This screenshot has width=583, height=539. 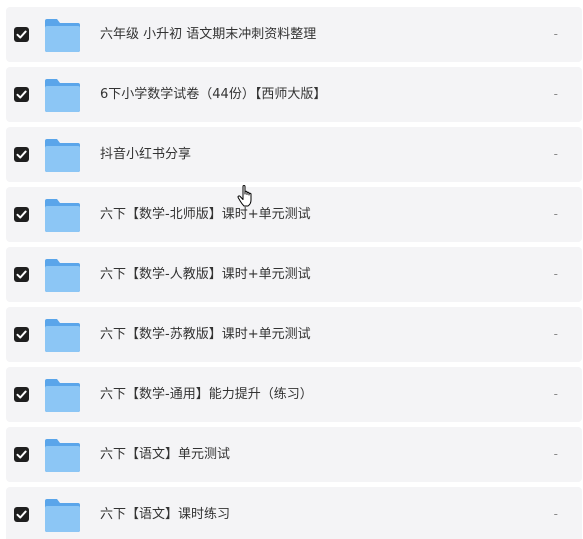 I want to click on file-row: 六下【数学-北师版】课时+单元测试 -, so click(x=294, y=214).